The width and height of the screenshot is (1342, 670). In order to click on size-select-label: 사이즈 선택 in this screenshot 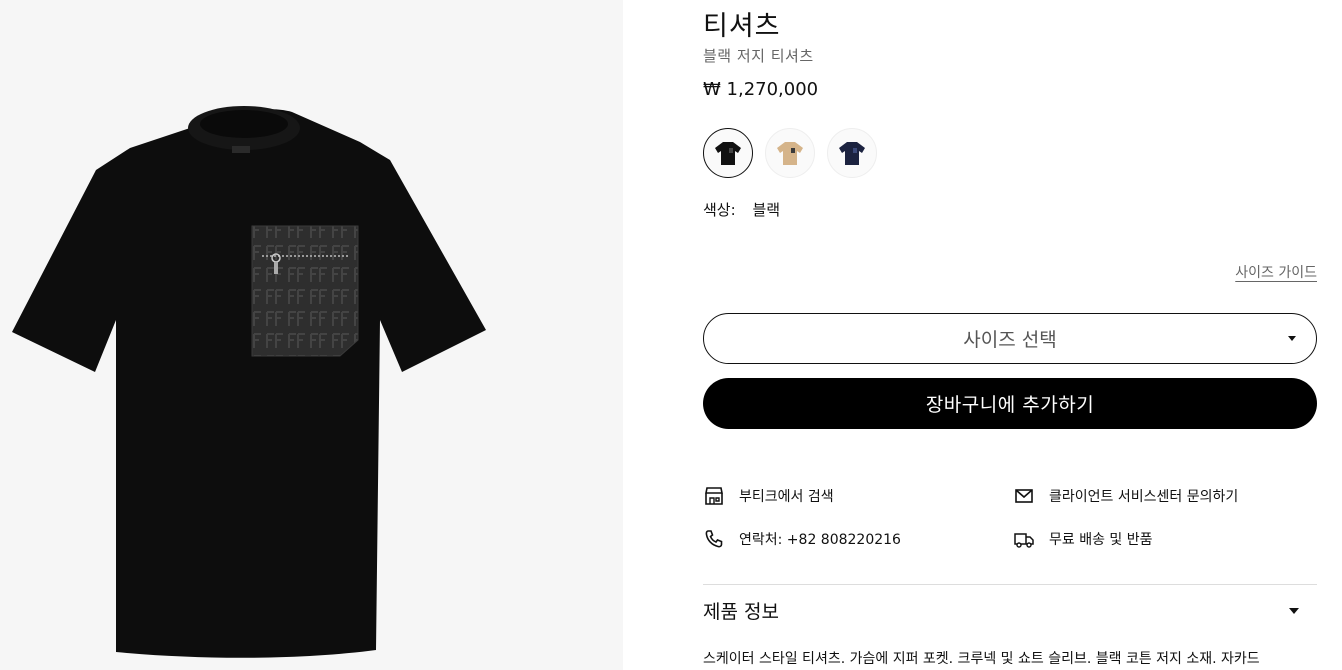, I will do `click(1010, 340)`.